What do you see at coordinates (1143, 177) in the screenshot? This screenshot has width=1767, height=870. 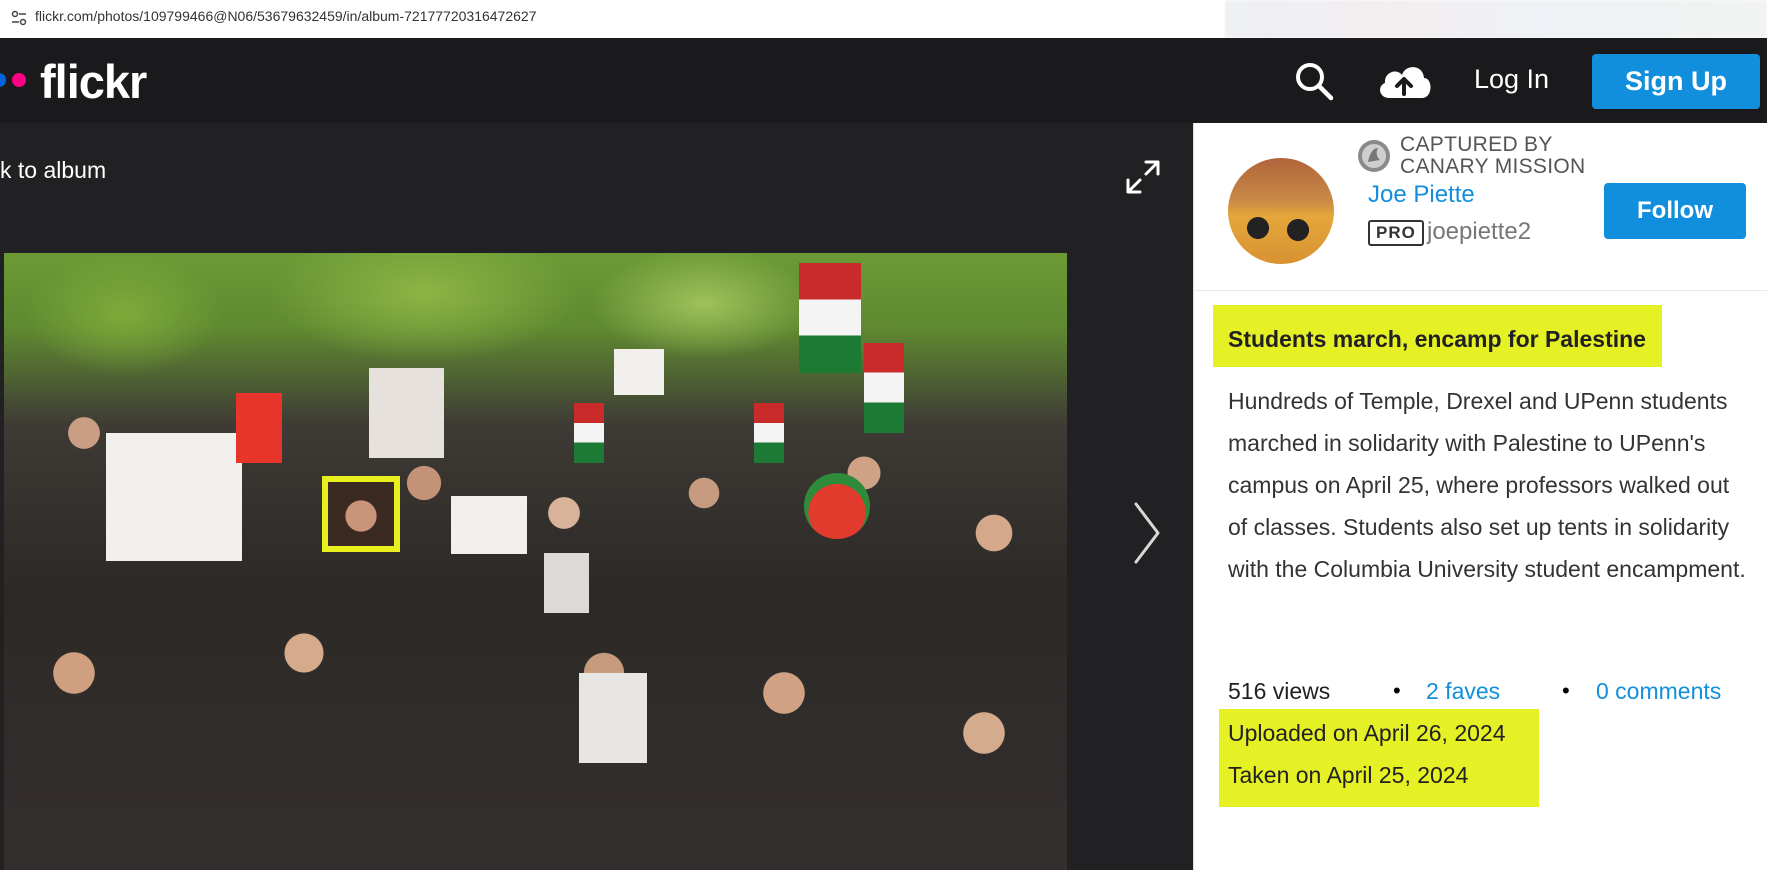 I see `expand-icon` at bounding box center [1143, 177].